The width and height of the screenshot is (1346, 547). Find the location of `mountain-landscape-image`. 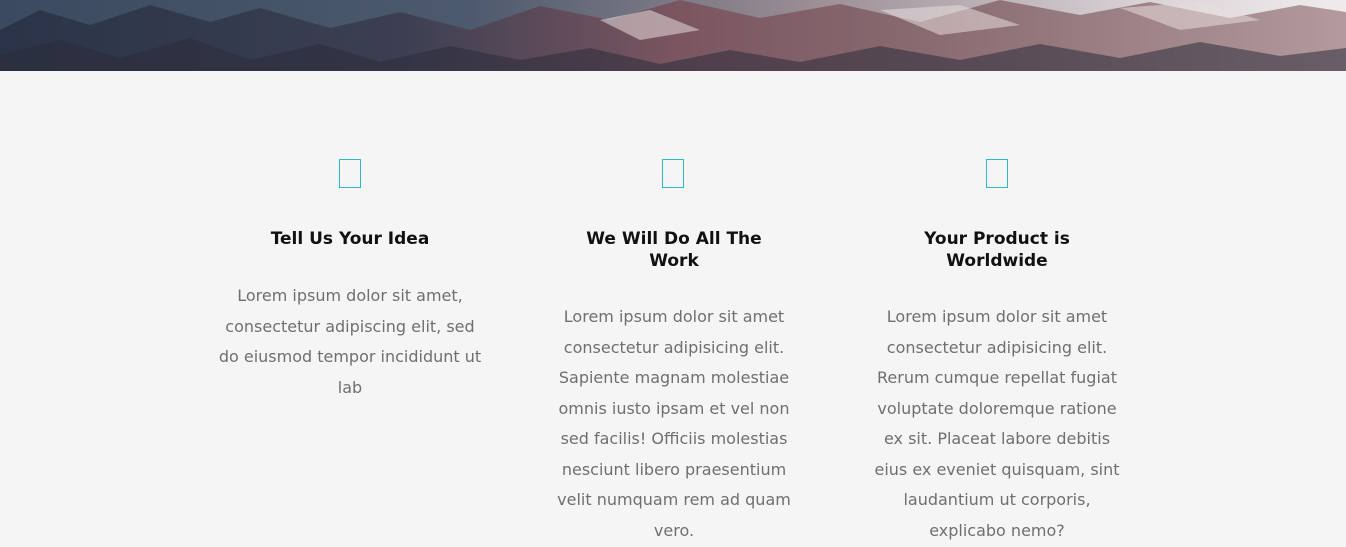

mountain-landscape-image is located at coordinates (673, 35).